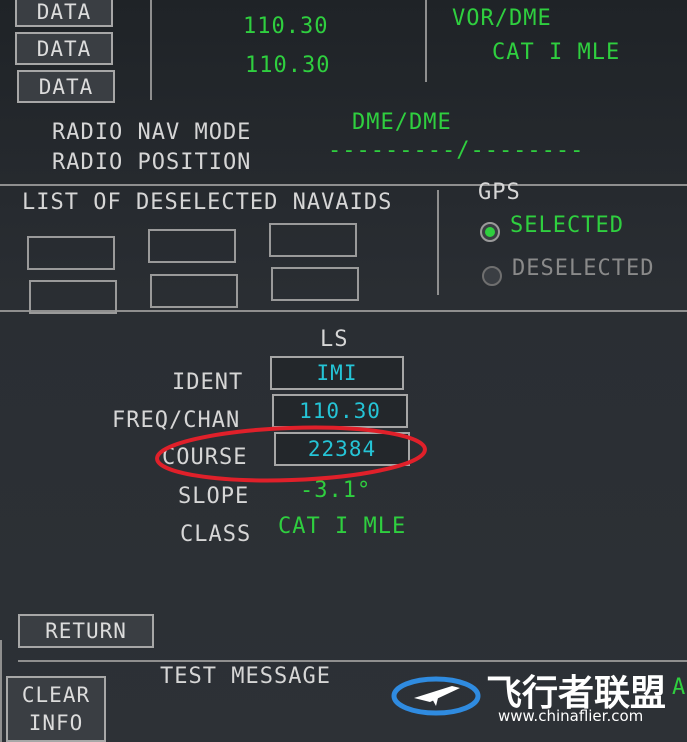 This screenshot has height=742, width=687. I want to click on ident-field: IMI, so click(337, 373).